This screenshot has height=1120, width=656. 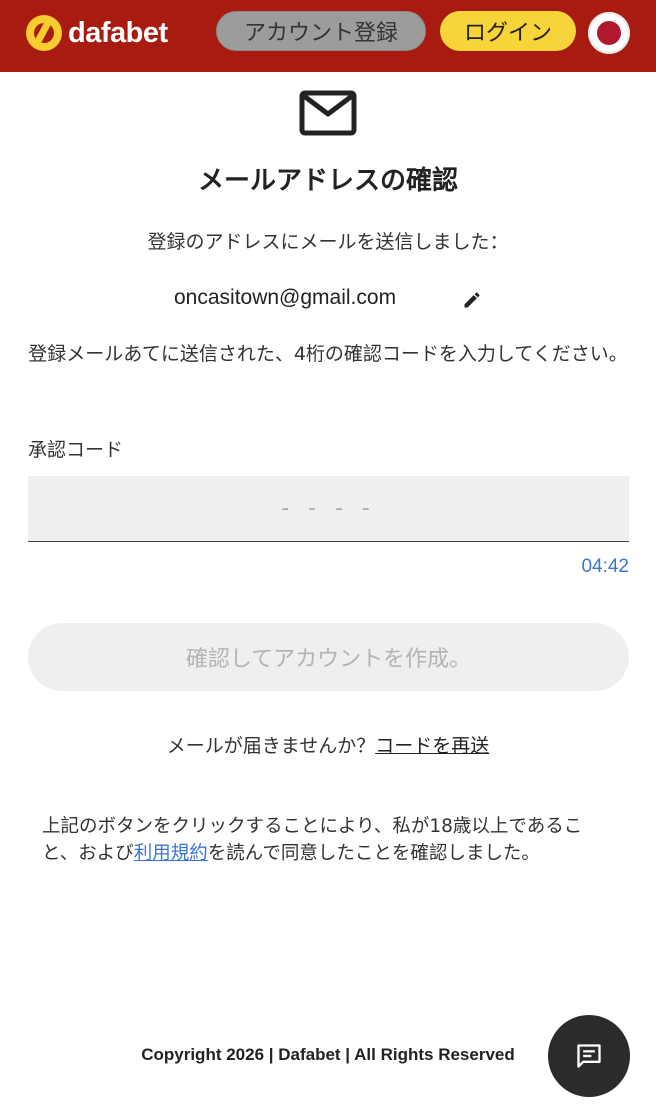 I want to click on logo-mark-icon, so click(x=44, y=33).